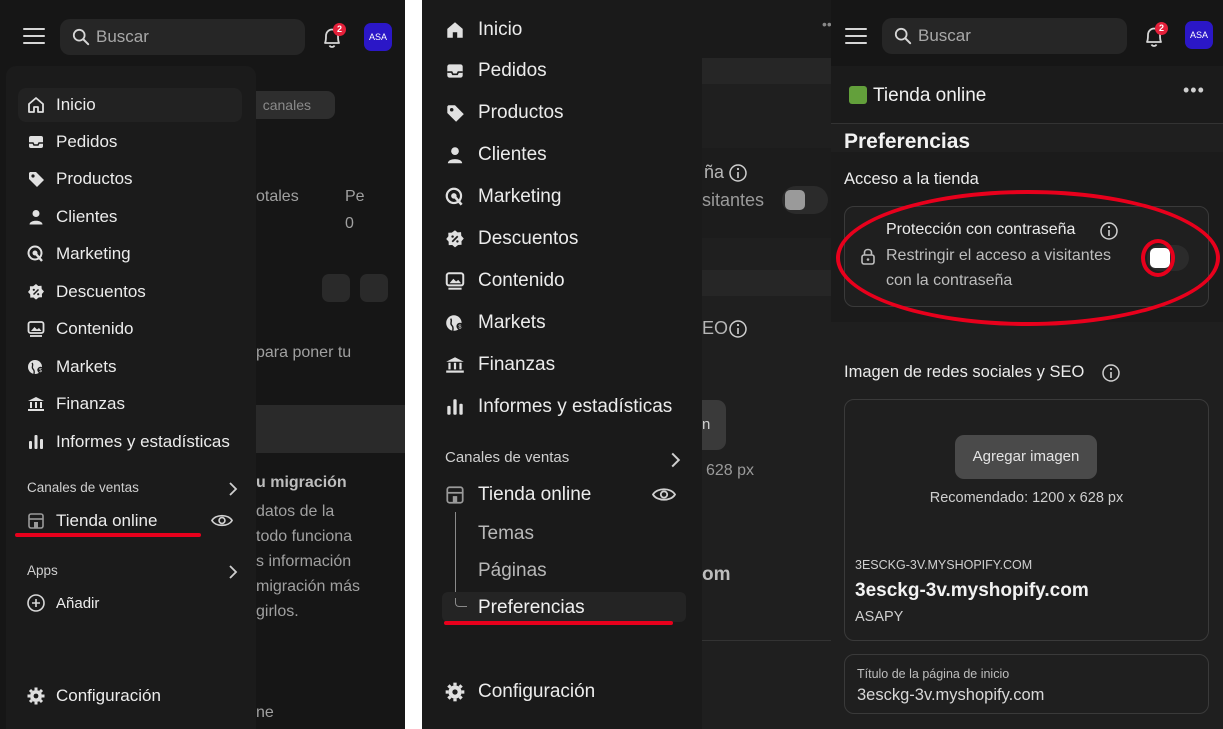 The width and height of the screenshot is (1223, 729). What do you see at coordinates (455, 113) in the screenshot?
I see `tag-icon` at bounding box center [455, 113].